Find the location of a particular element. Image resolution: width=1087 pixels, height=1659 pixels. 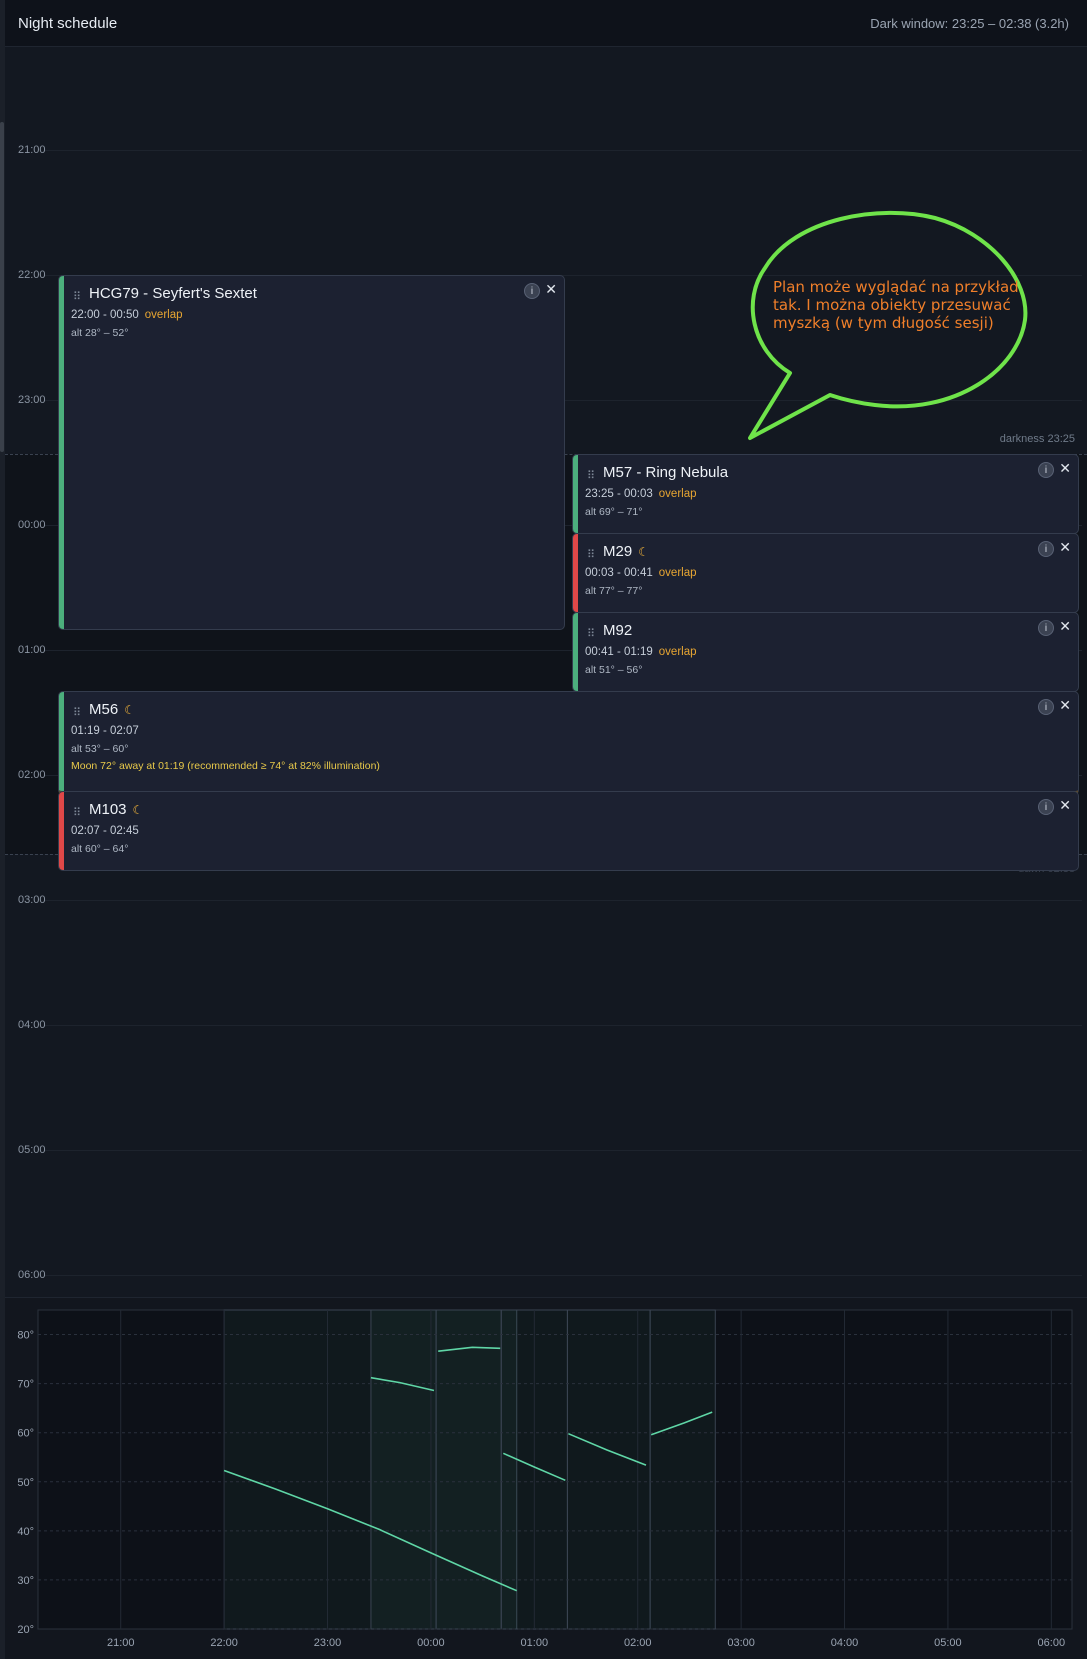

hour-label: 06:00 is located at coordinates (32, 1275).